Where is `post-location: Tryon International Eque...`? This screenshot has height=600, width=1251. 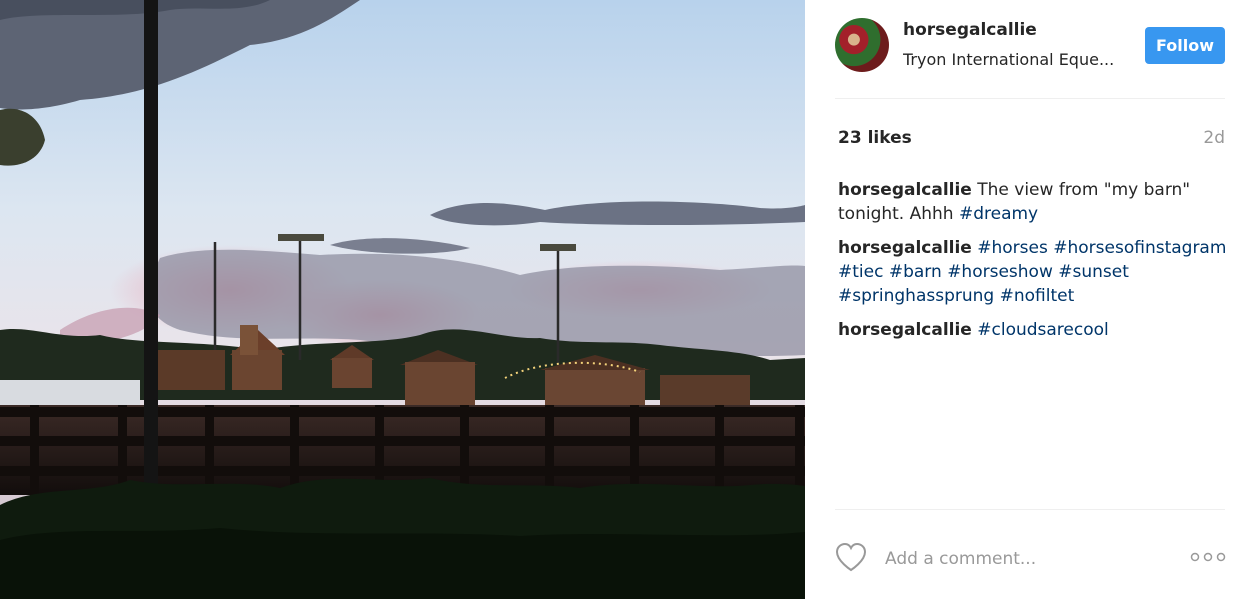 post-location: Tryon International Eque... is located at coordinates (1013, 59).